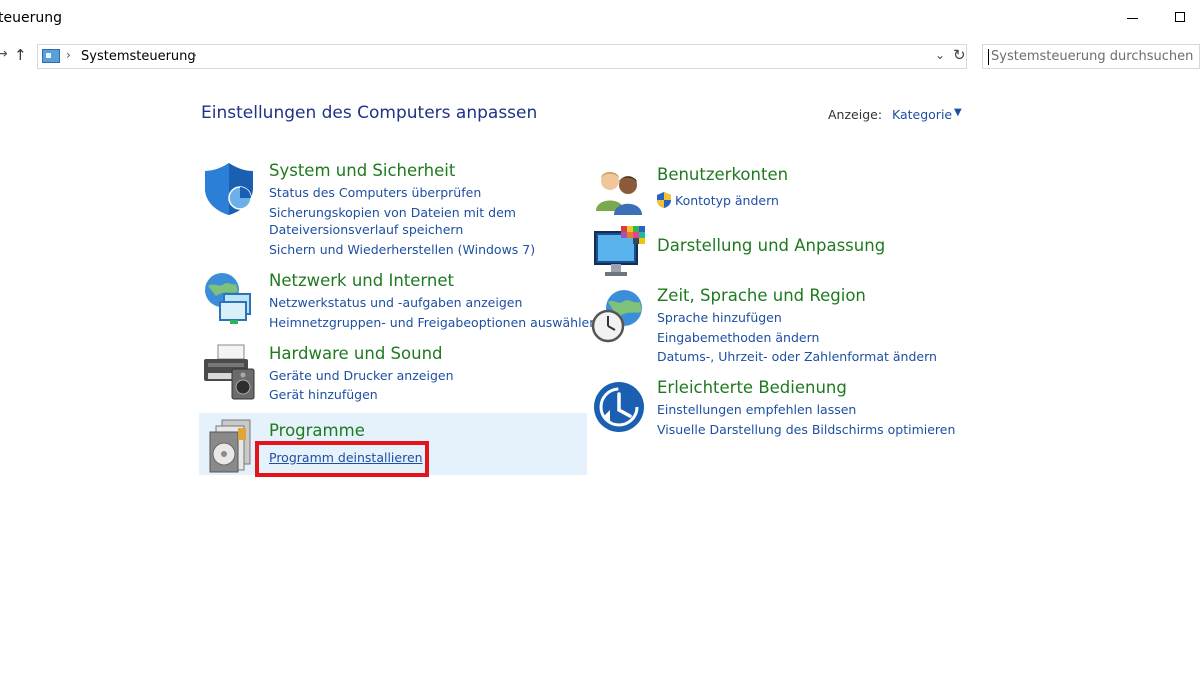  Describe the element at coordinates (138, 56) in the screenshot. I see `breadcrumb-item: Systemsteuerung` at that location.